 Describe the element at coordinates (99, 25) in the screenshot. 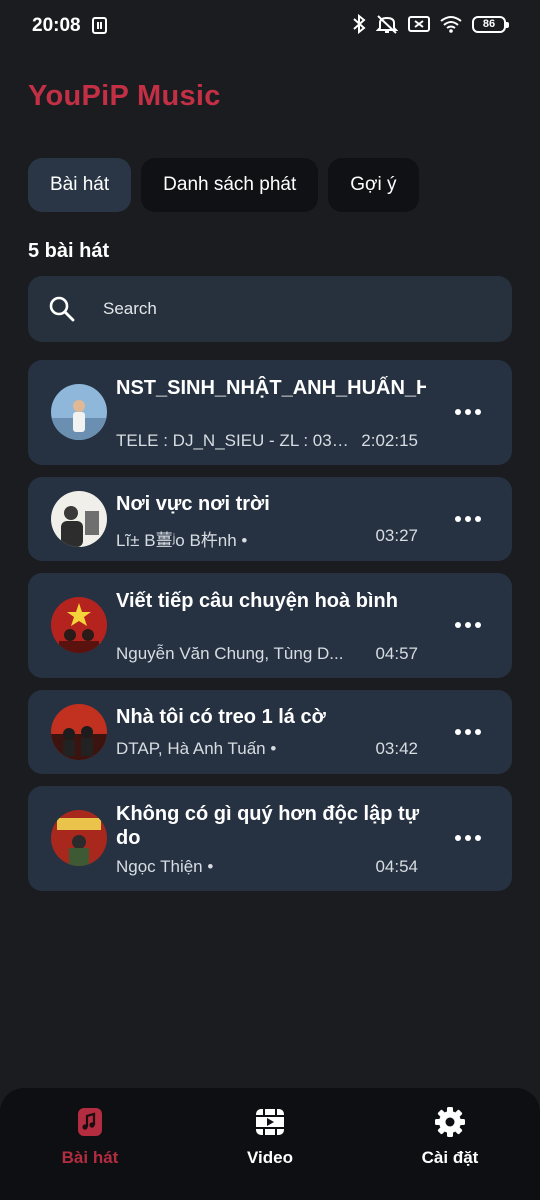

I see `sim-card-icon` at that location.